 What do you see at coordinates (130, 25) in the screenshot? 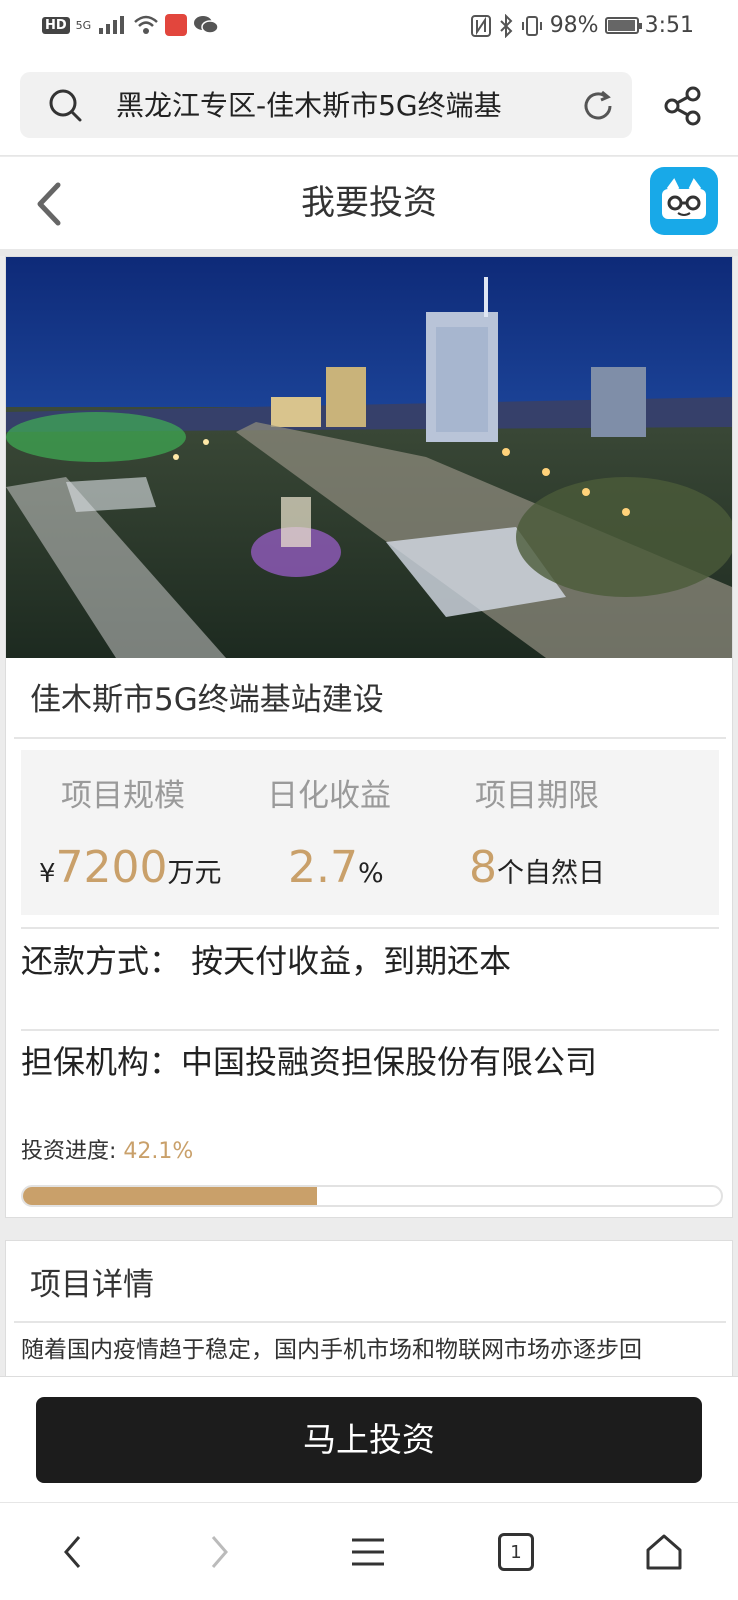
I see `status-left: HD 5G` at bounding box center [130, 25].